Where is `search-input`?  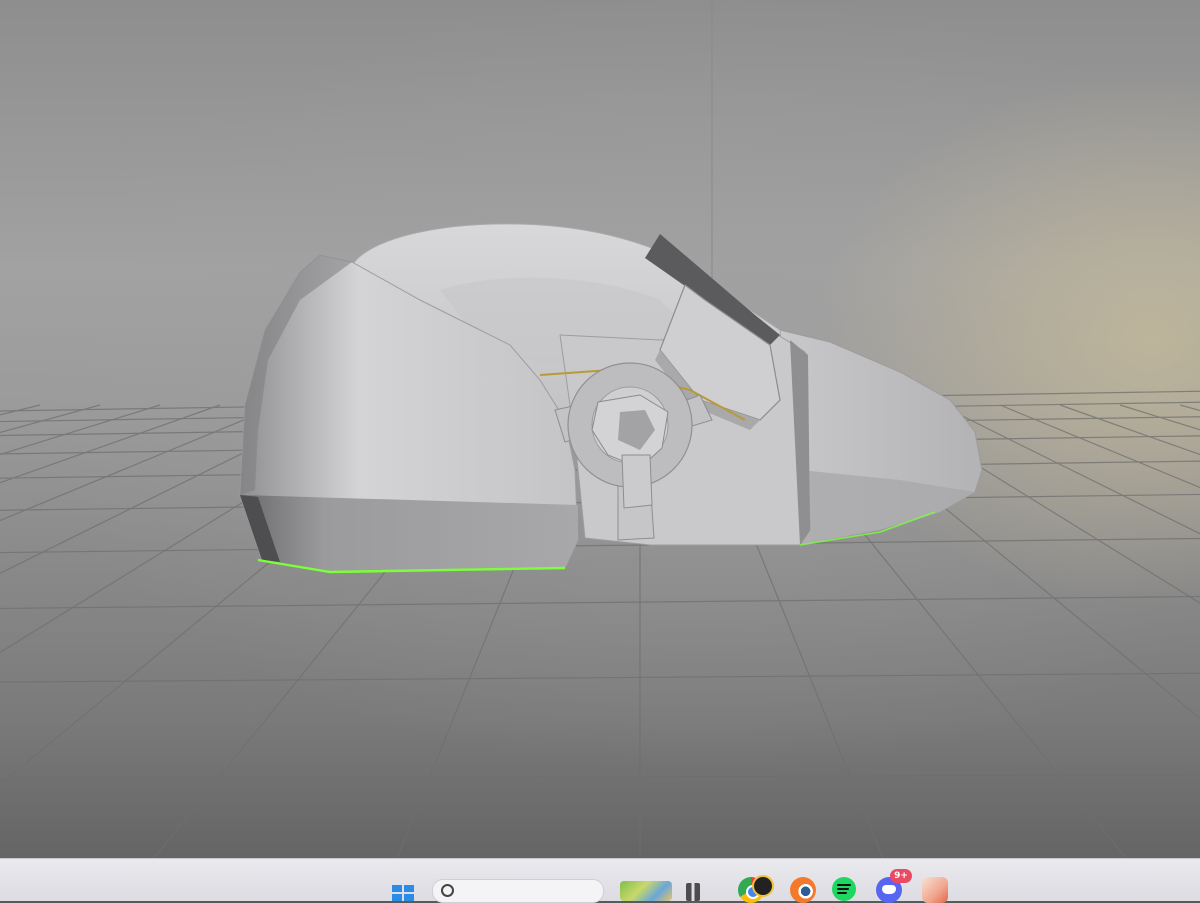
search-input is located at coordinates (526, 892).